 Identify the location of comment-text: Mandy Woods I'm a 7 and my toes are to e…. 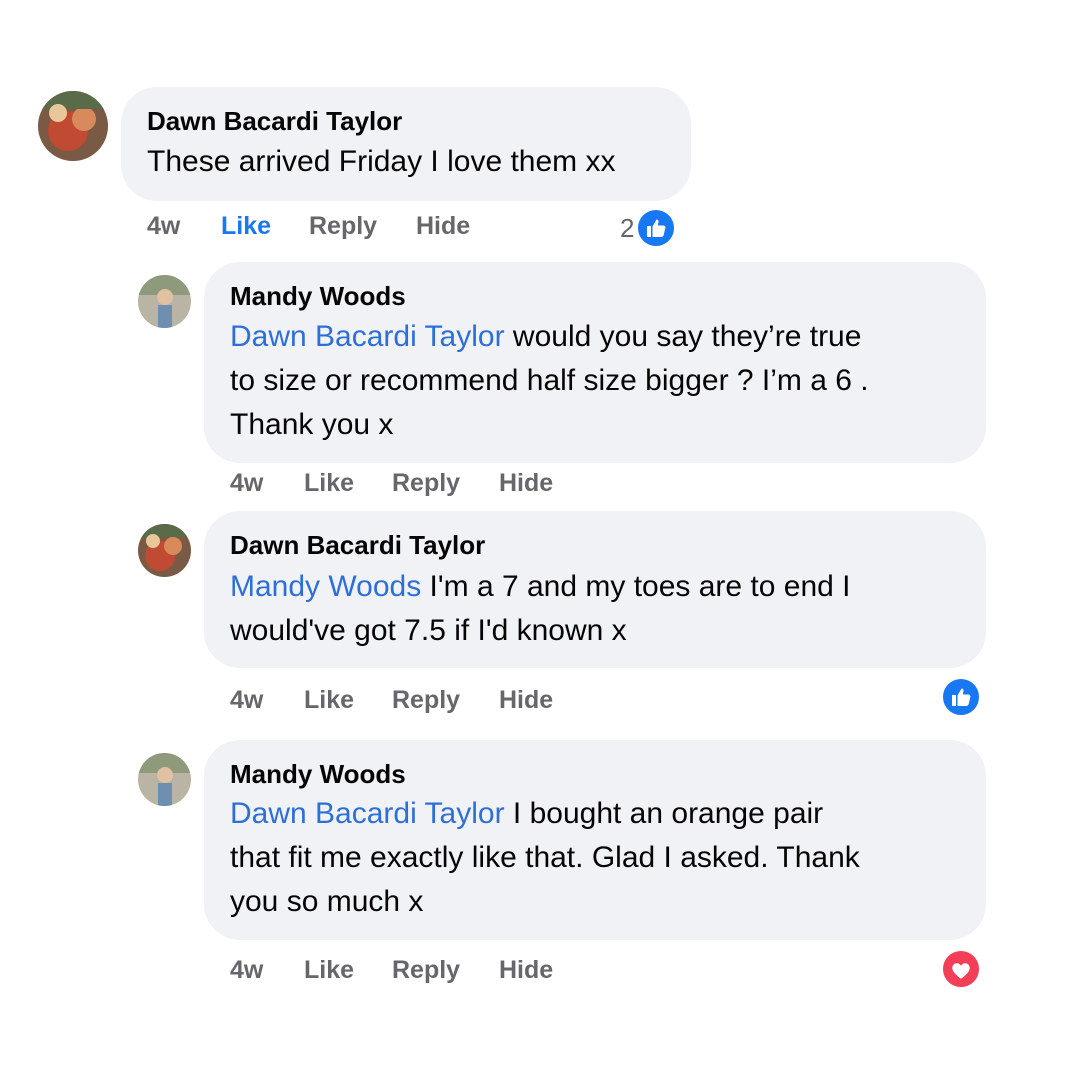
(600, 609).